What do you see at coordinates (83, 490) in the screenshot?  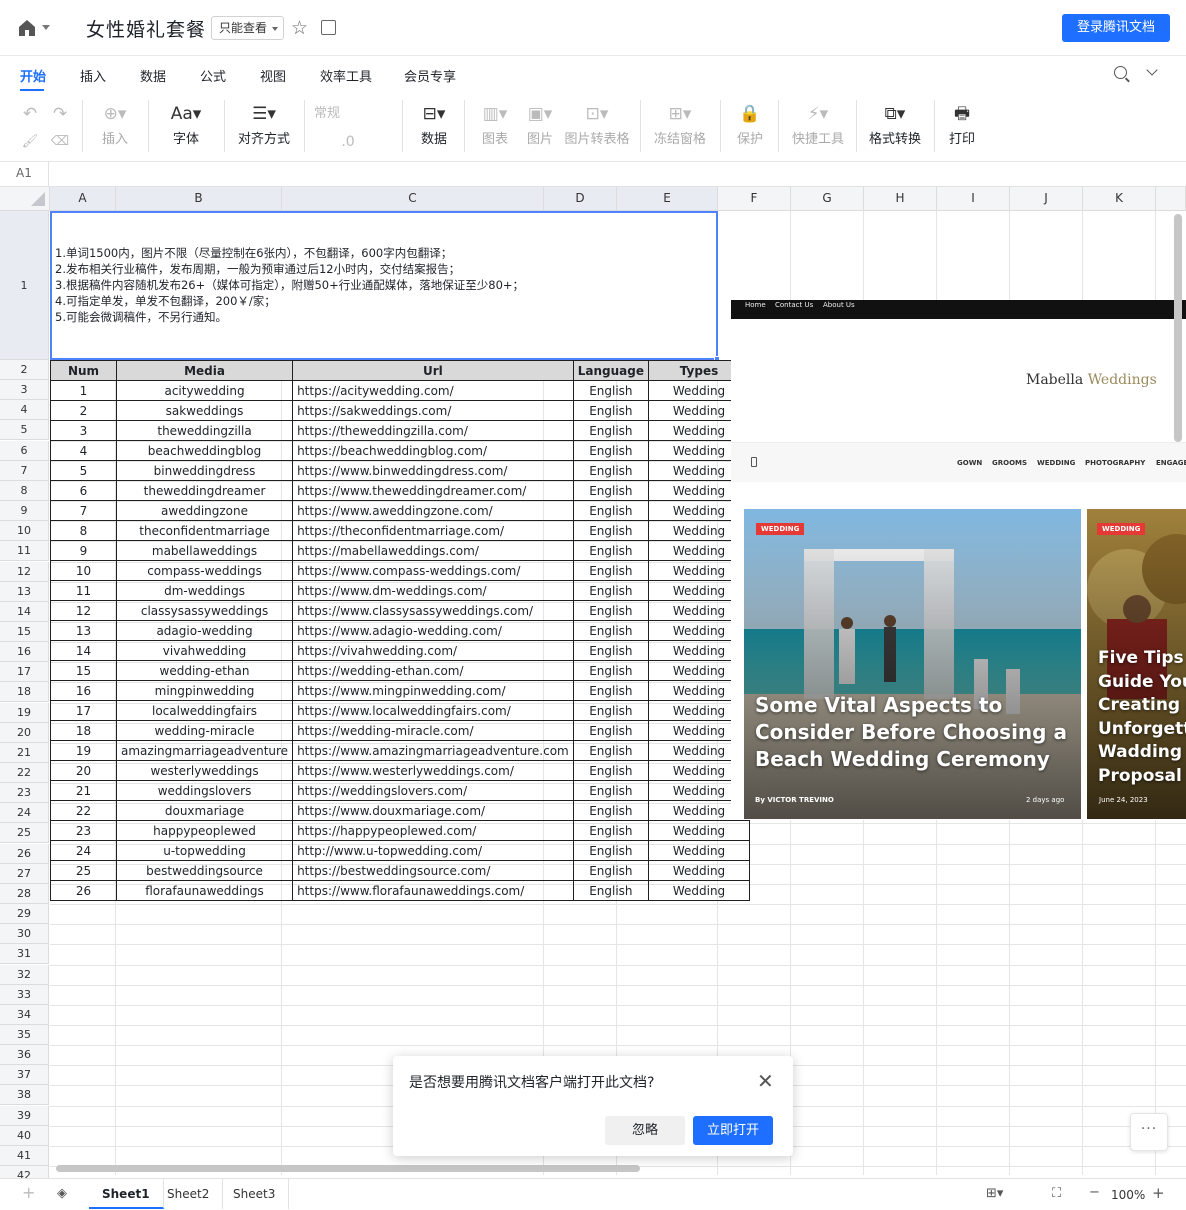 I see `table-cell: 6` at bounding box center [83, 490].